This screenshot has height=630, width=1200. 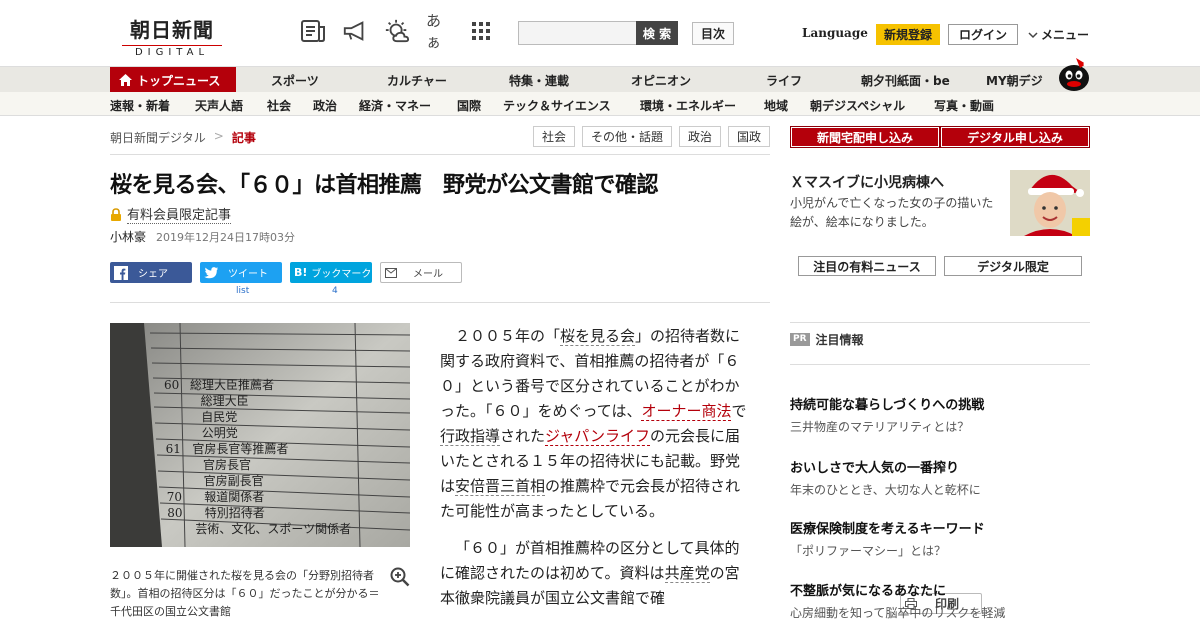 What do you see at coordinates (158, 137) in the screenshot?
I see `breadcrumb-home: 朝日新聞デジタル` at bounding box center [158, 137].